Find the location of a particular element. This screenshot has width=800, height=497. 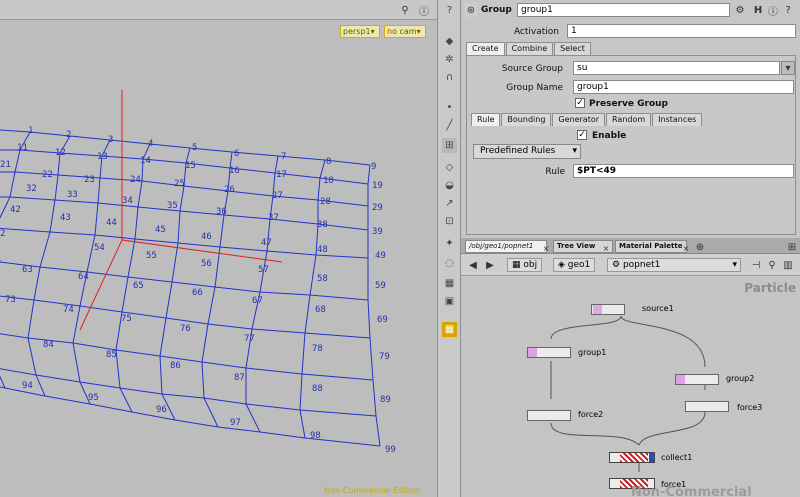

point-label: 42 is located at coordinates (15, 210).